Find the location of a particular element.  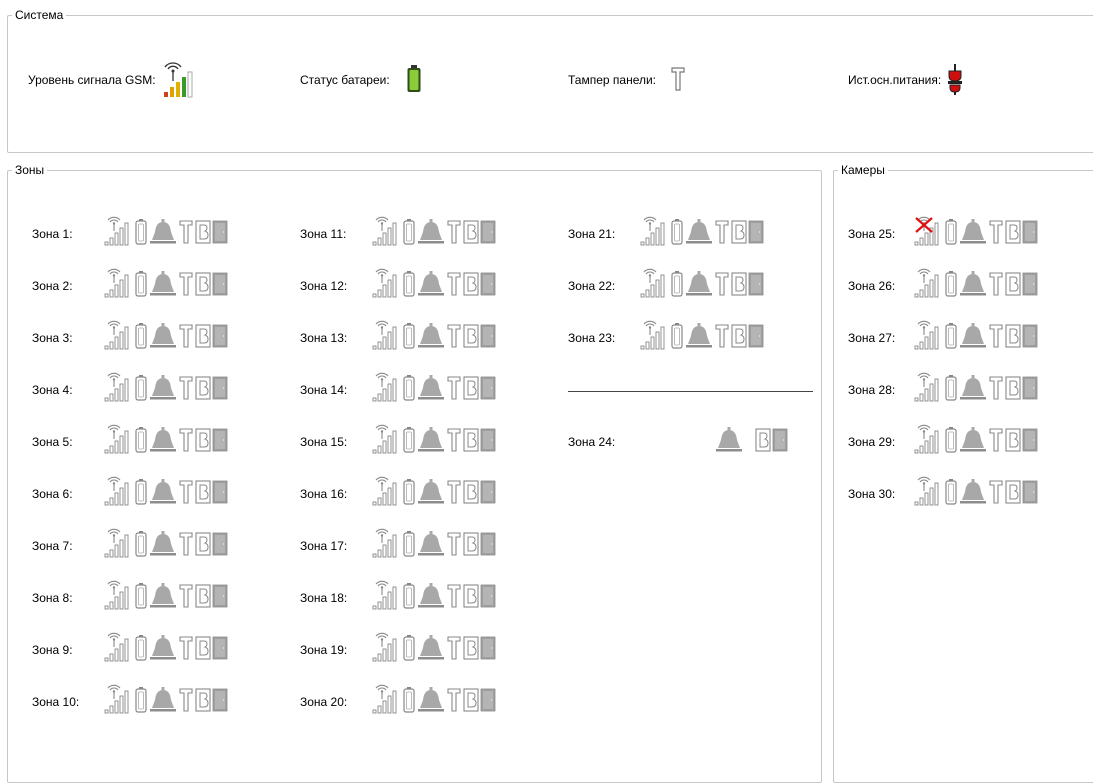

gsm-status: Уровень сигнала GSM: is located at coordinates (114, 80).